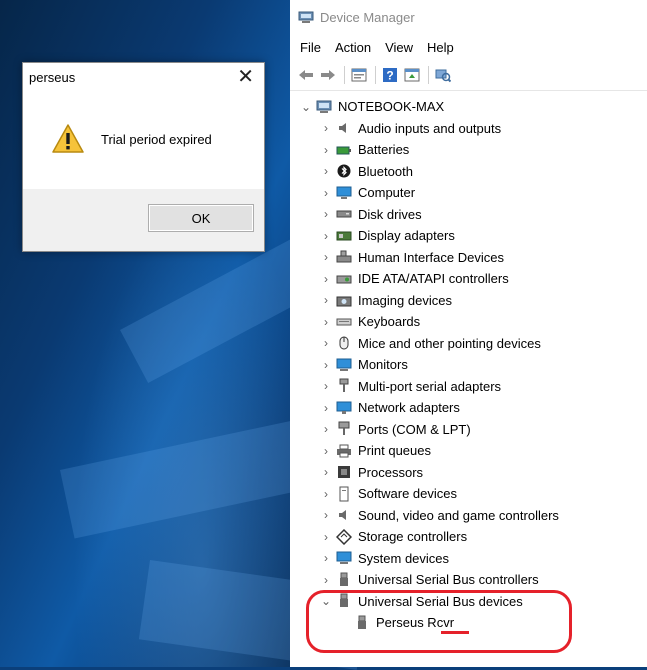 Image resolution: width=647 pixels, height=670 pixels. I want to click on tree-category-17: › Software devices, so click(468, 494).